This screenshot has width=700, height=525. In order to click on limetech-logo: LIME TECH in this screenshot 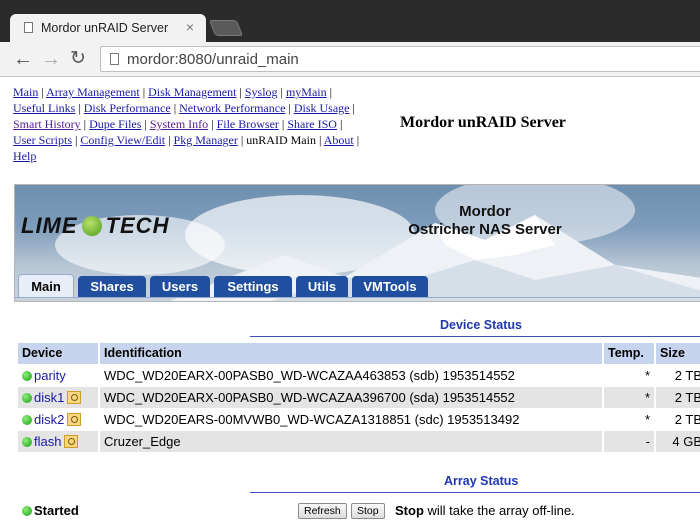, I will do `click(95, 225)`.